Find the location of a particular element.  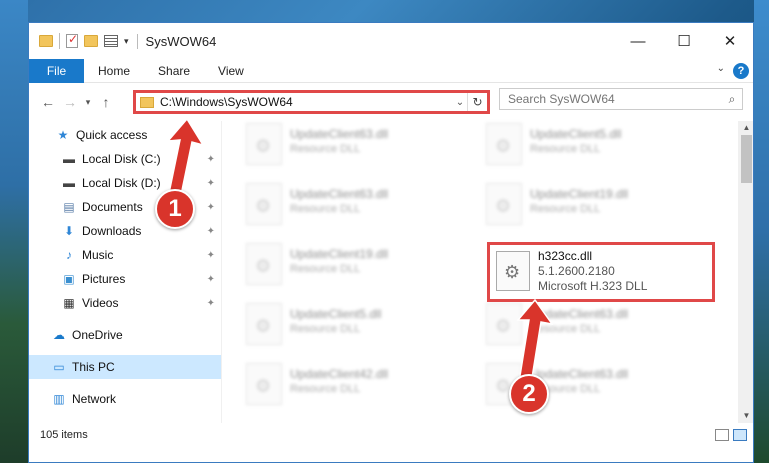

arrow-1-icon is located at coordinates (185, 159).